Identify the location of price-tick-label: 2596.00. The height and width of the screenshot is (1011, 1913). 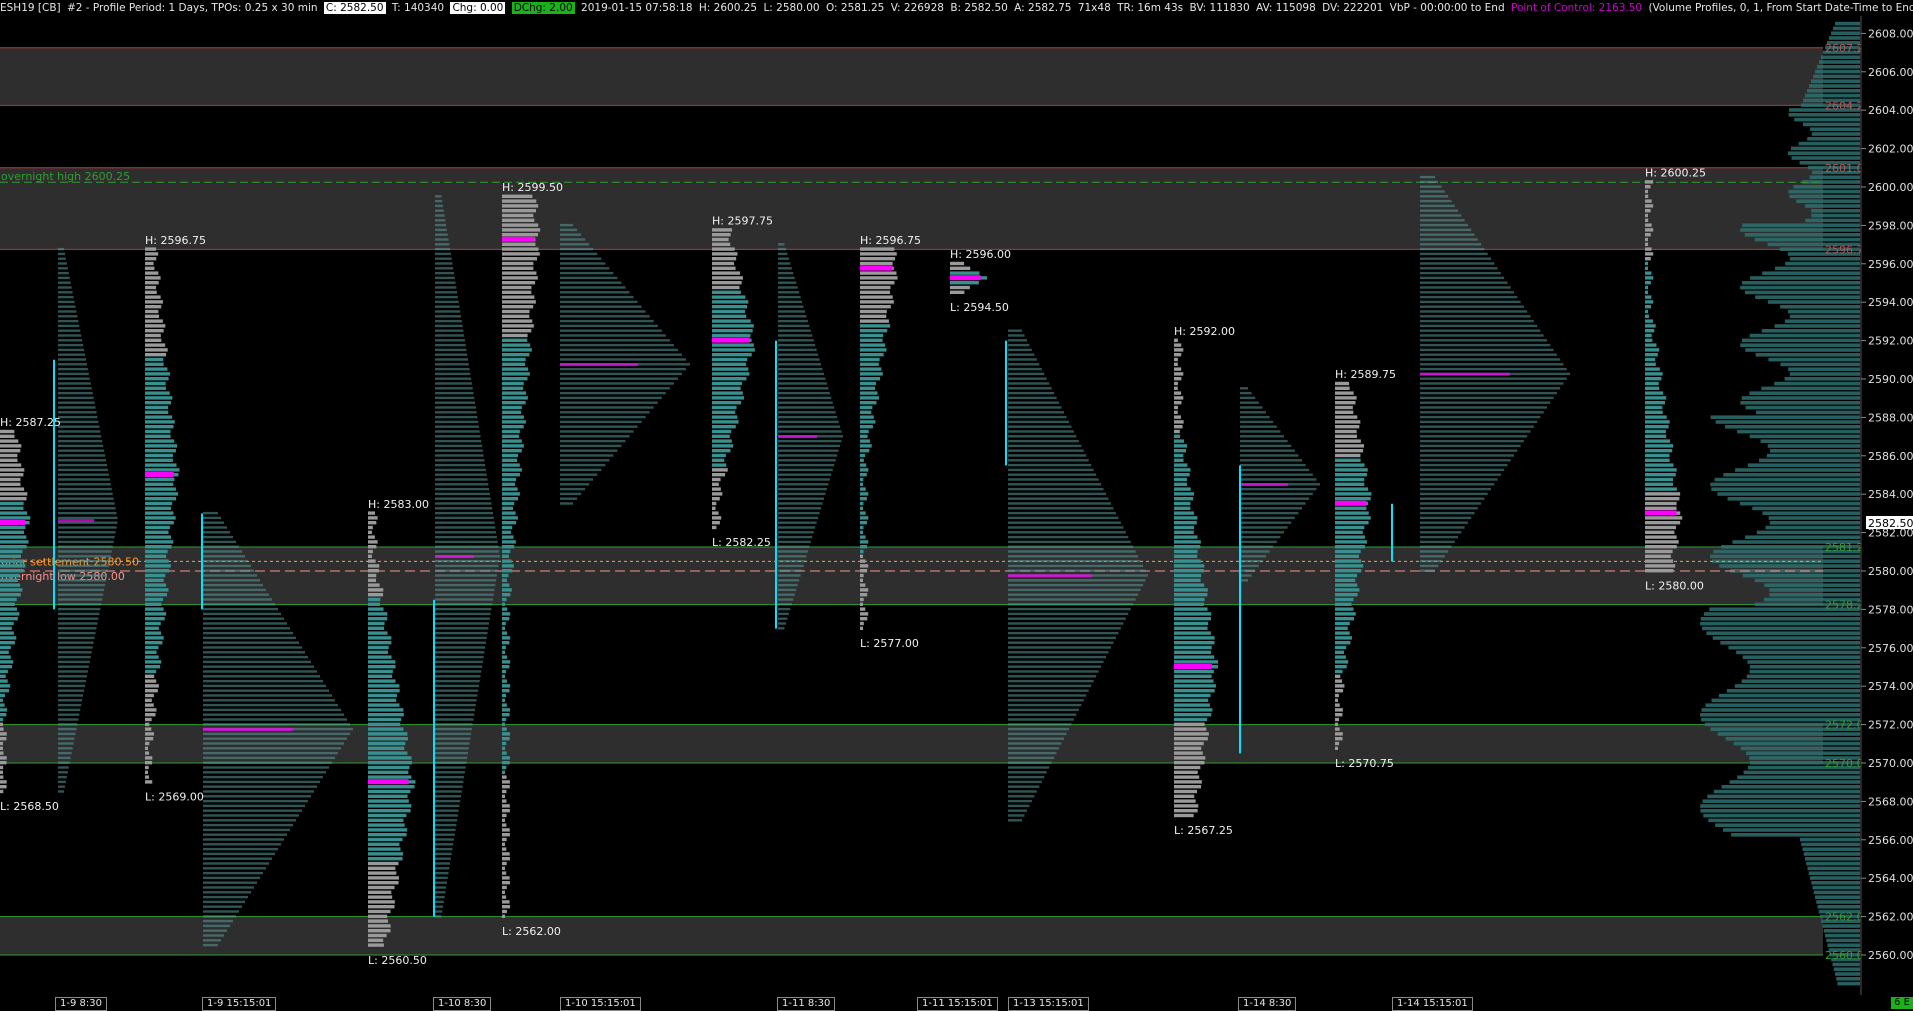
(1890, 264).